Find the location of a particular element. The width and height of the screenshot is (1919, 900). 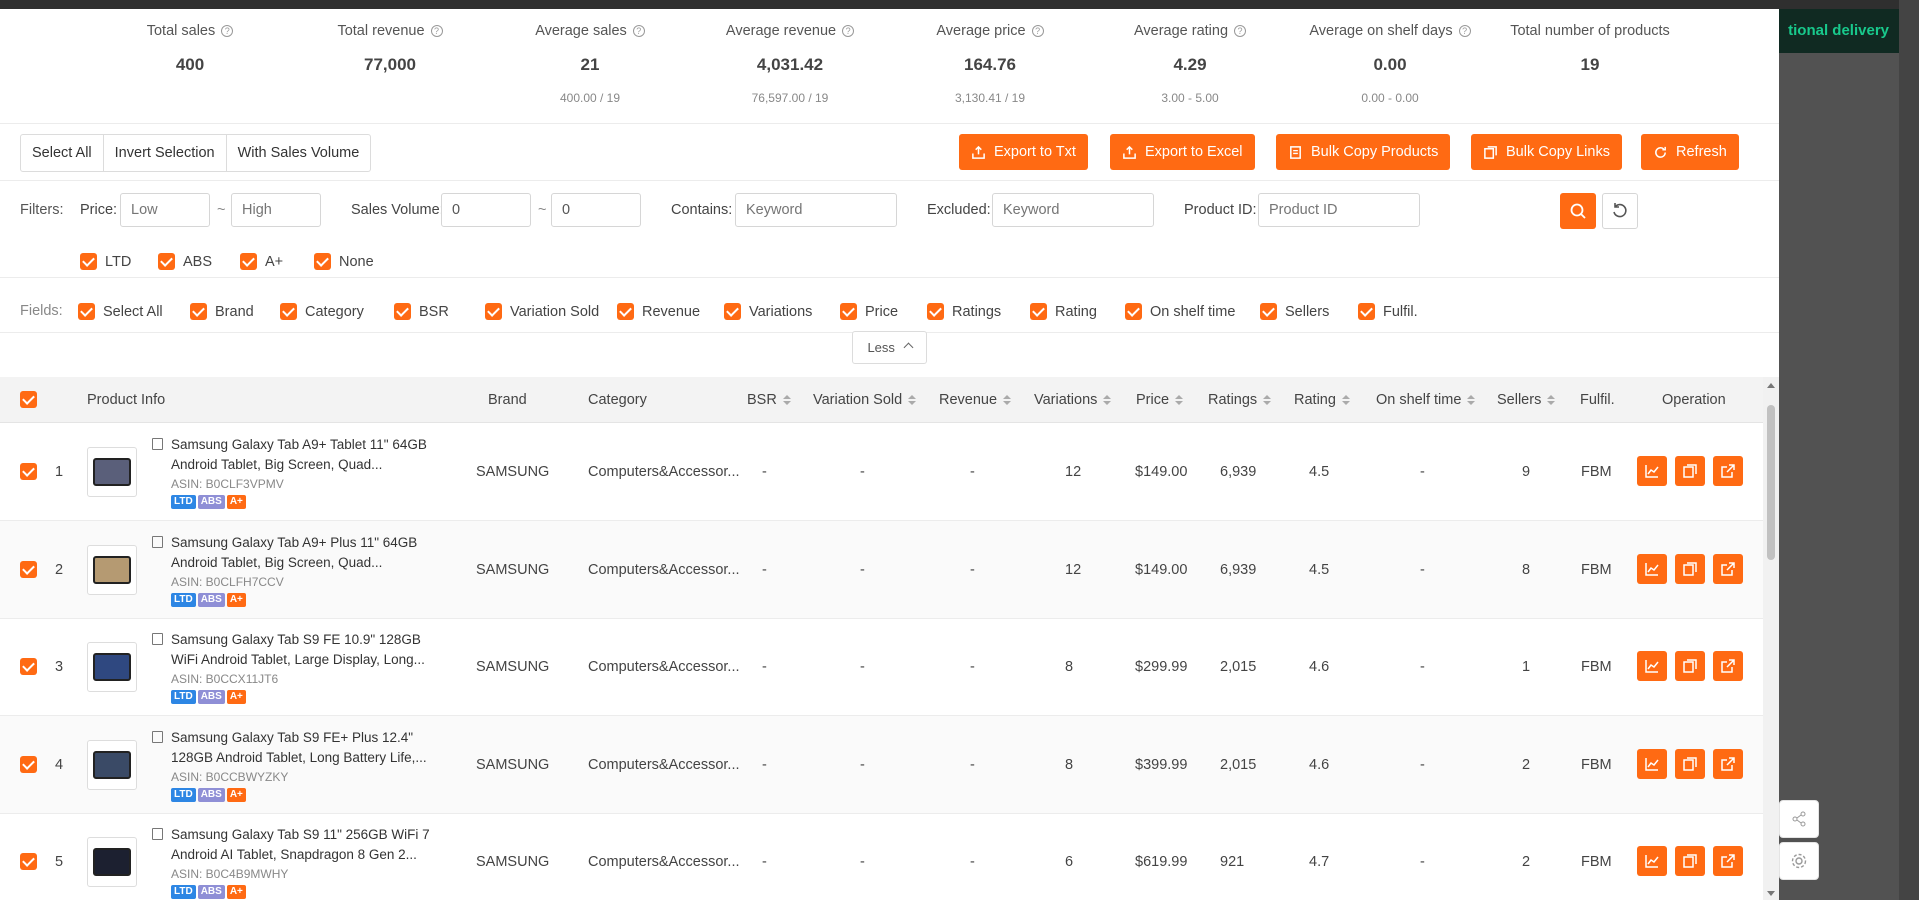

field-checkbox: Brand is located at coordinates (222, 311).